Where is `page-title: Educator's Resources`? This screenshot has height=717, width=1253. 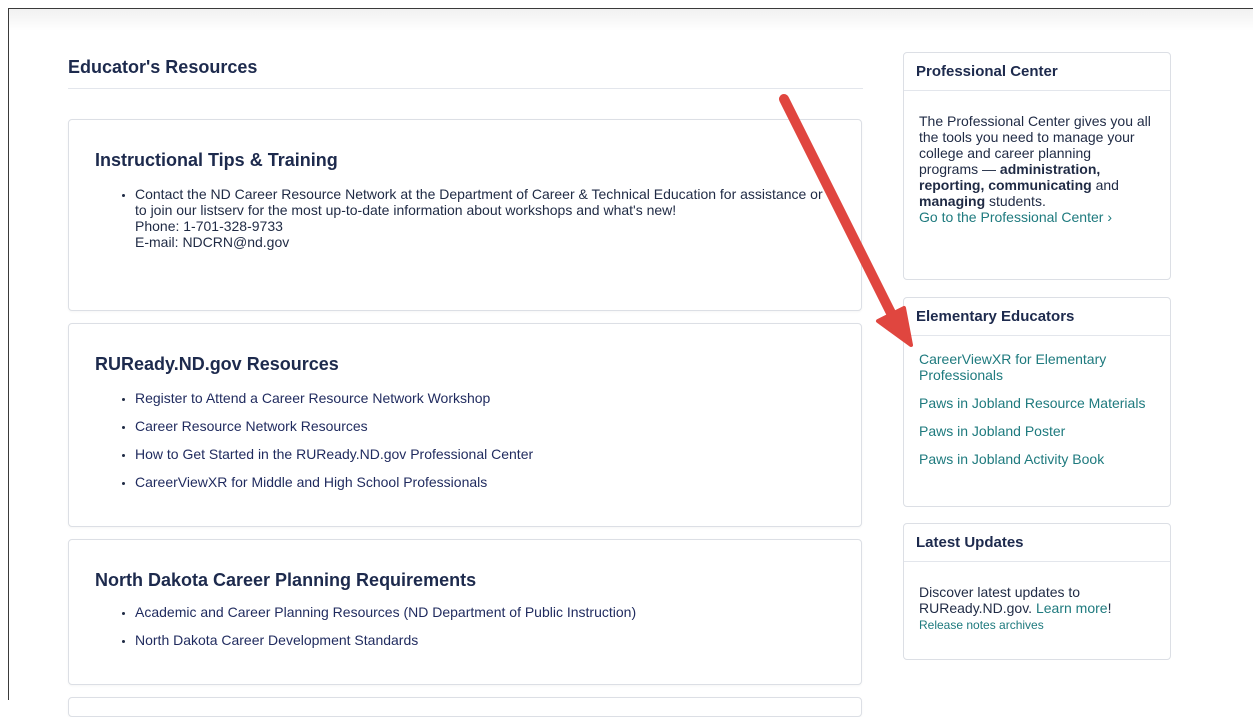
page-title: Educator's Resources is located at coordinates (163, 67).